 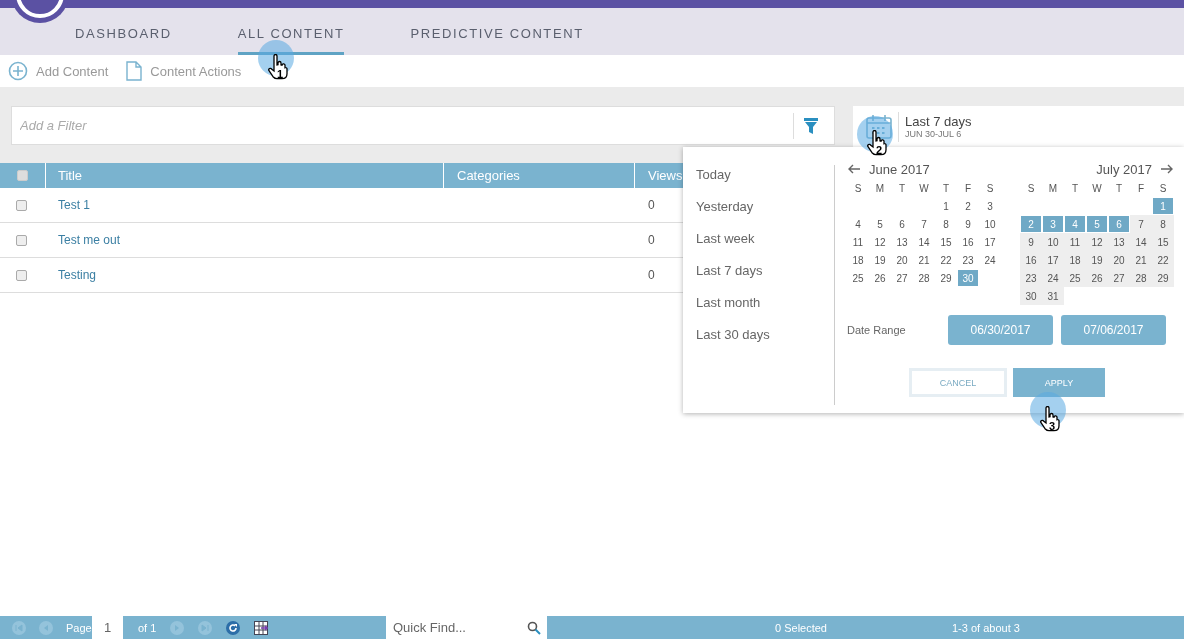 I want to click on step-number: 1, so click(x=280, y=74).